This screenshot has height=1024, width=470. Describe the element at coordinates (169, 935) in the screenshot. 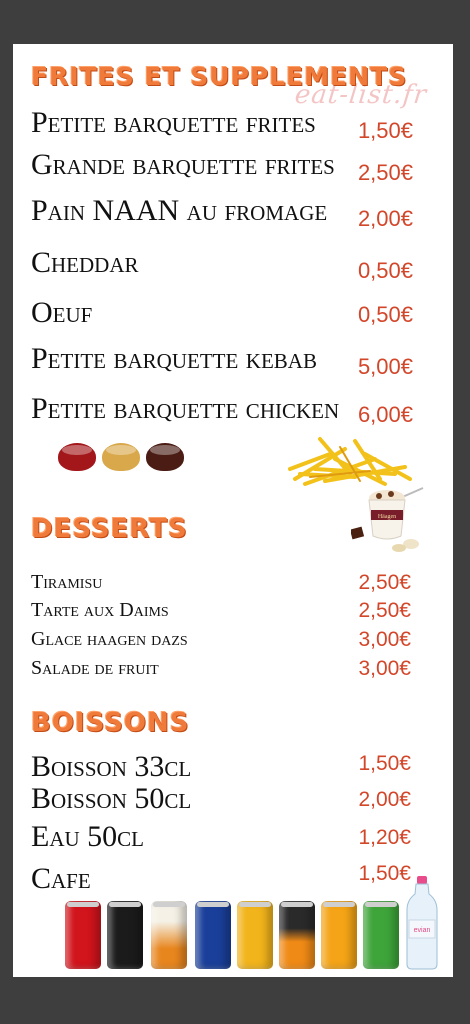

I see `oasis-can` at that location.